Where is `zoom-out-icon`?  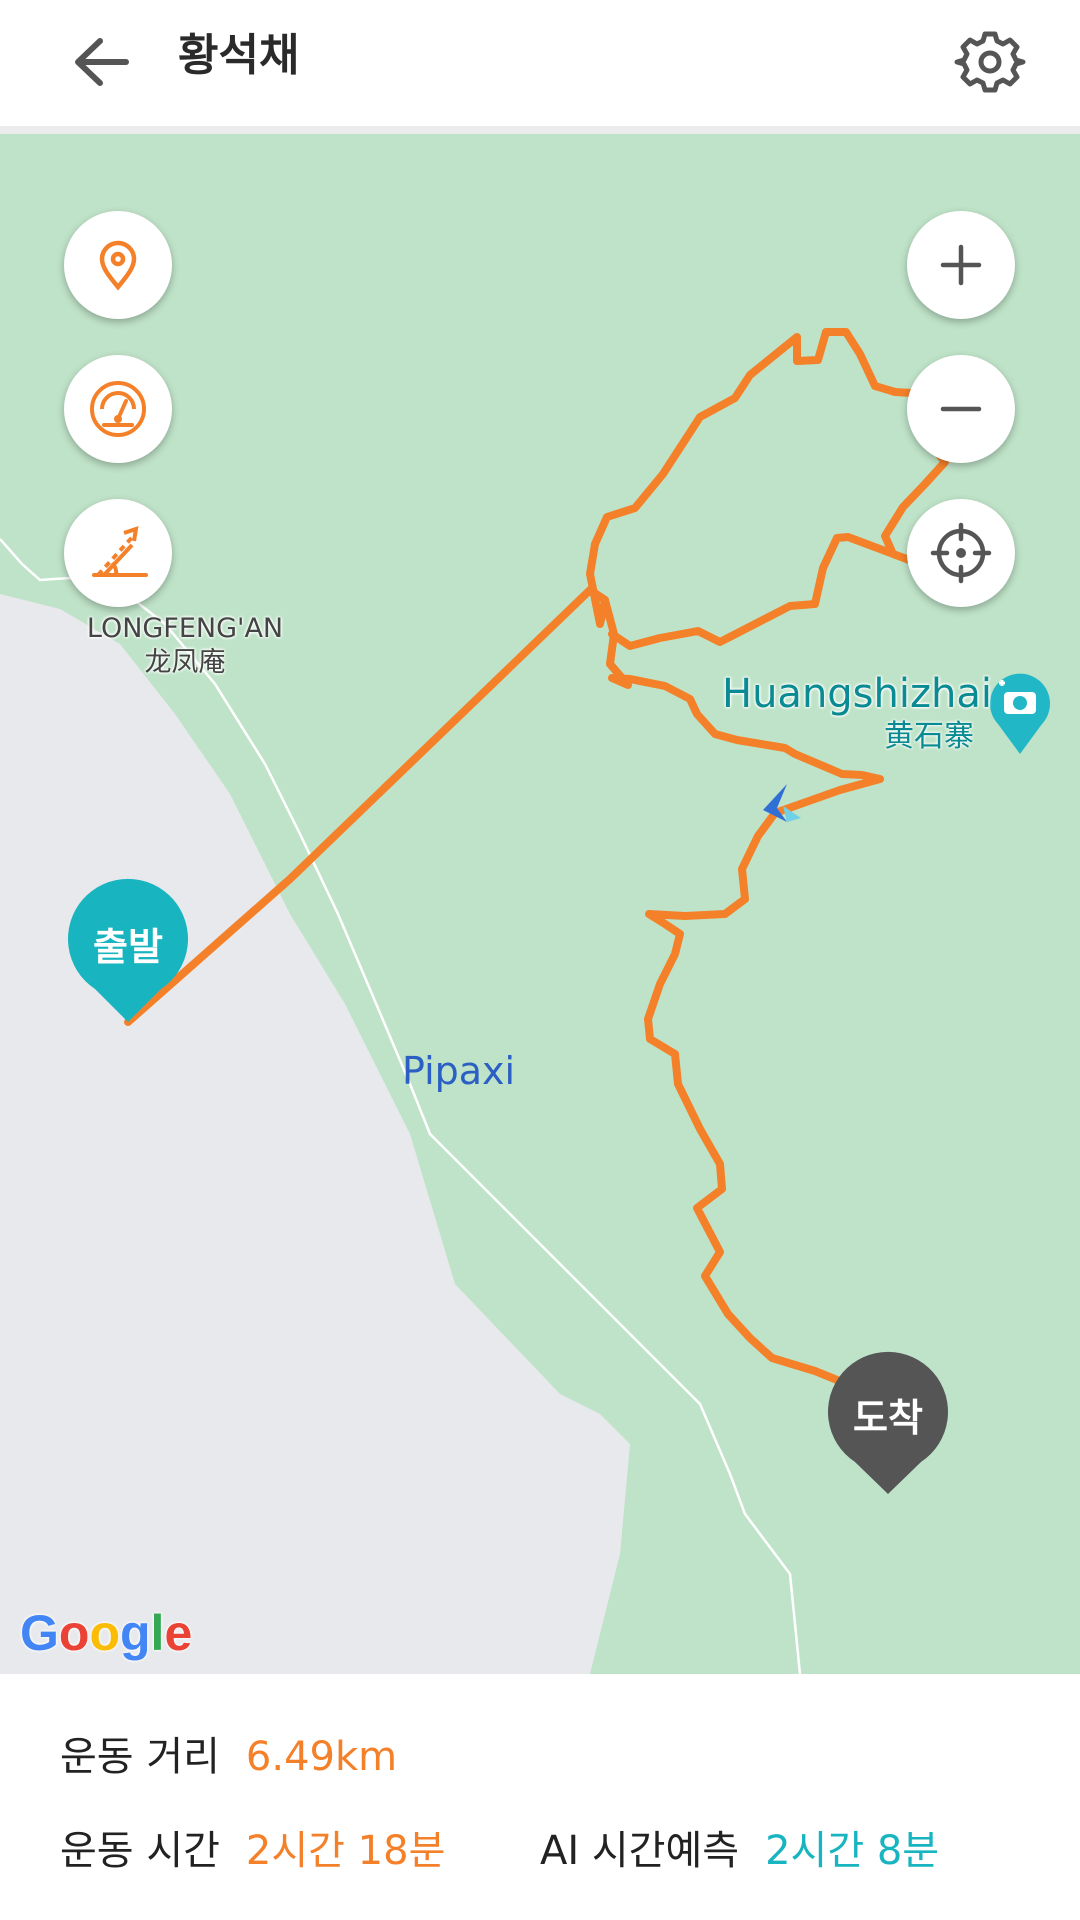 zoom-out-icon is located at coordinates (961, 409).